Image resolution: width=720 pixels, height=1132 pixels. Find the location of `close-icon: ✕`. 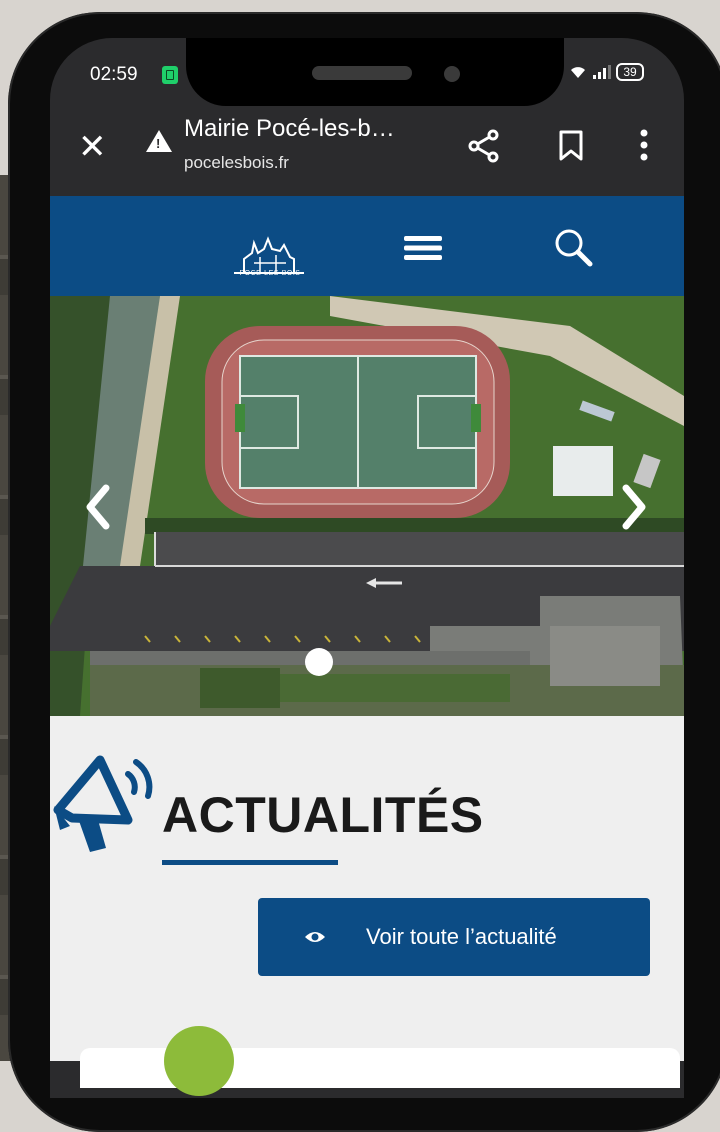

close-icon: ✕ is located at coordinates (92, 147).